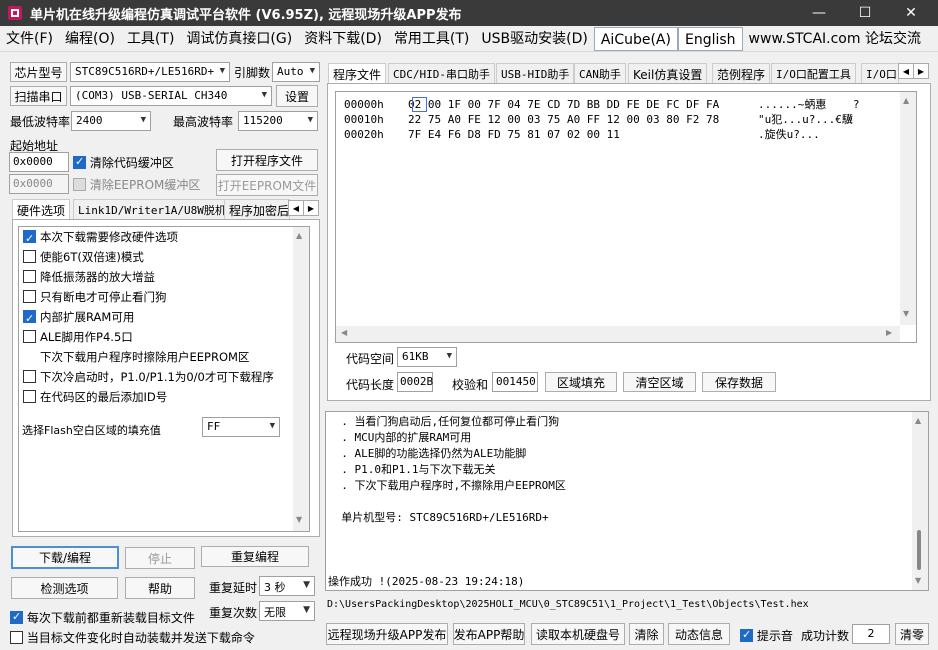 The image size is (938, 650). I want to click on repeat-delay-label: 重复延时, so click(233, 588).